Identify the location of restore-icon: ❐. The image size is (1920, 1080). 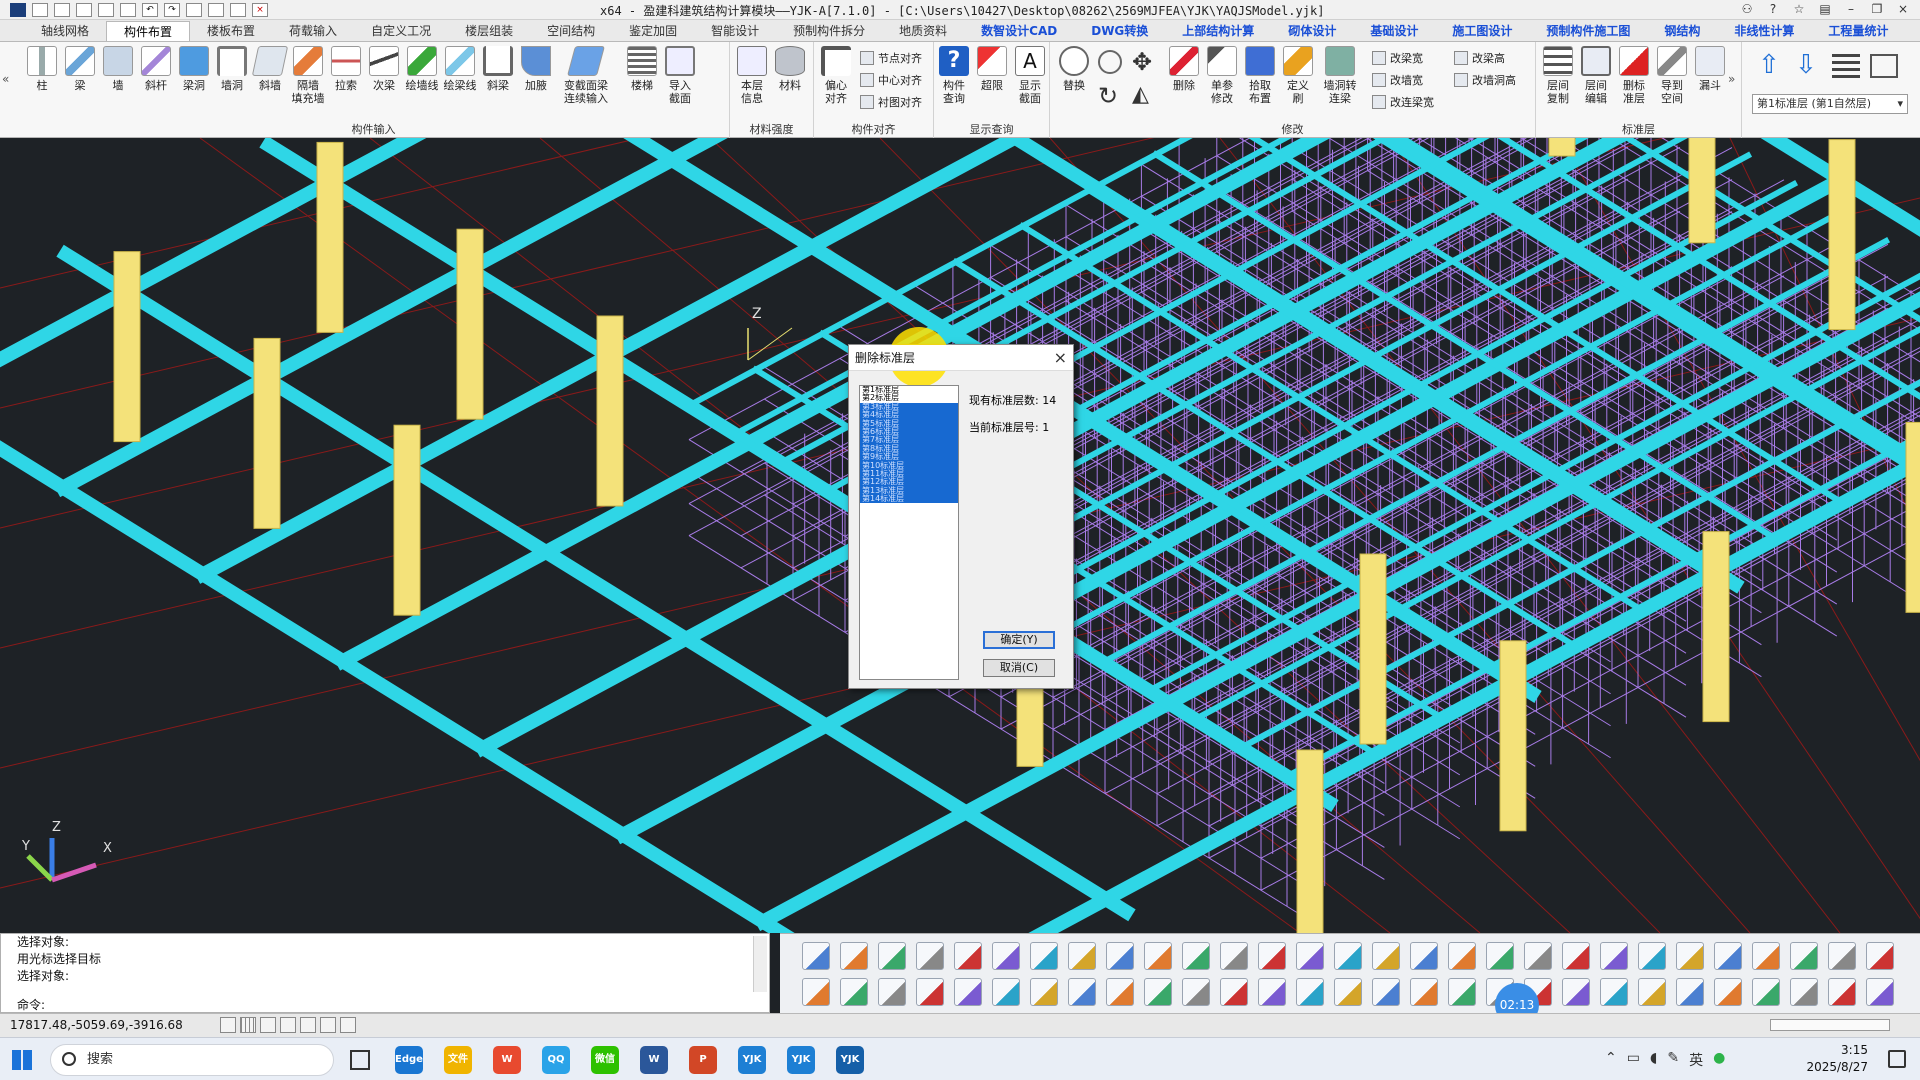
(1877, 9).